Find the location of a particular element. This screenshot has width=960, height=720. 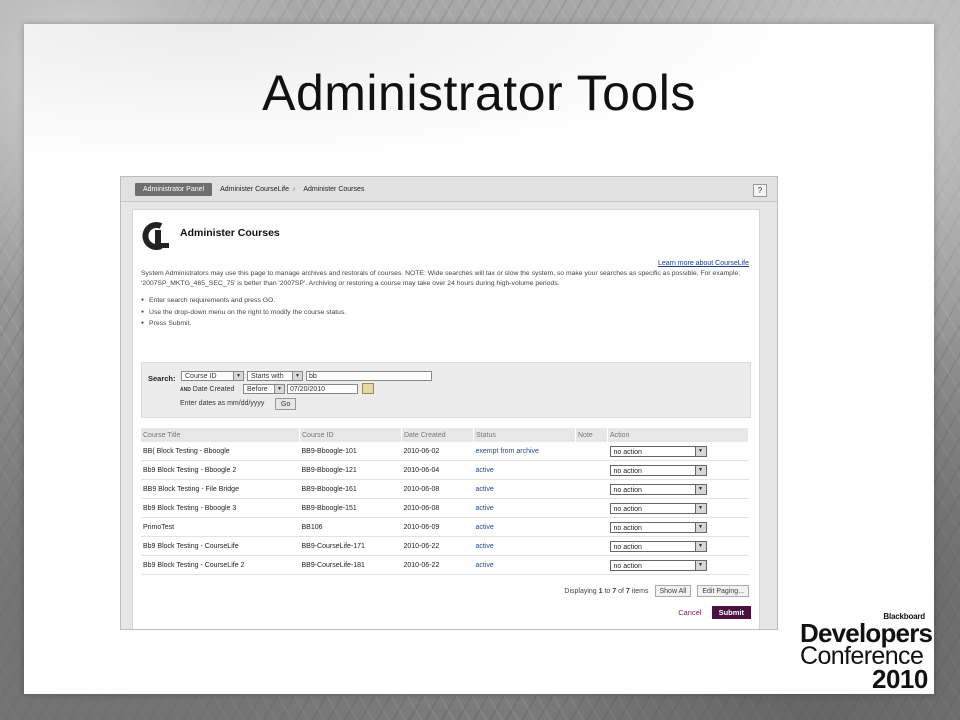

go-button: Go is located at coordinates (286, 404).